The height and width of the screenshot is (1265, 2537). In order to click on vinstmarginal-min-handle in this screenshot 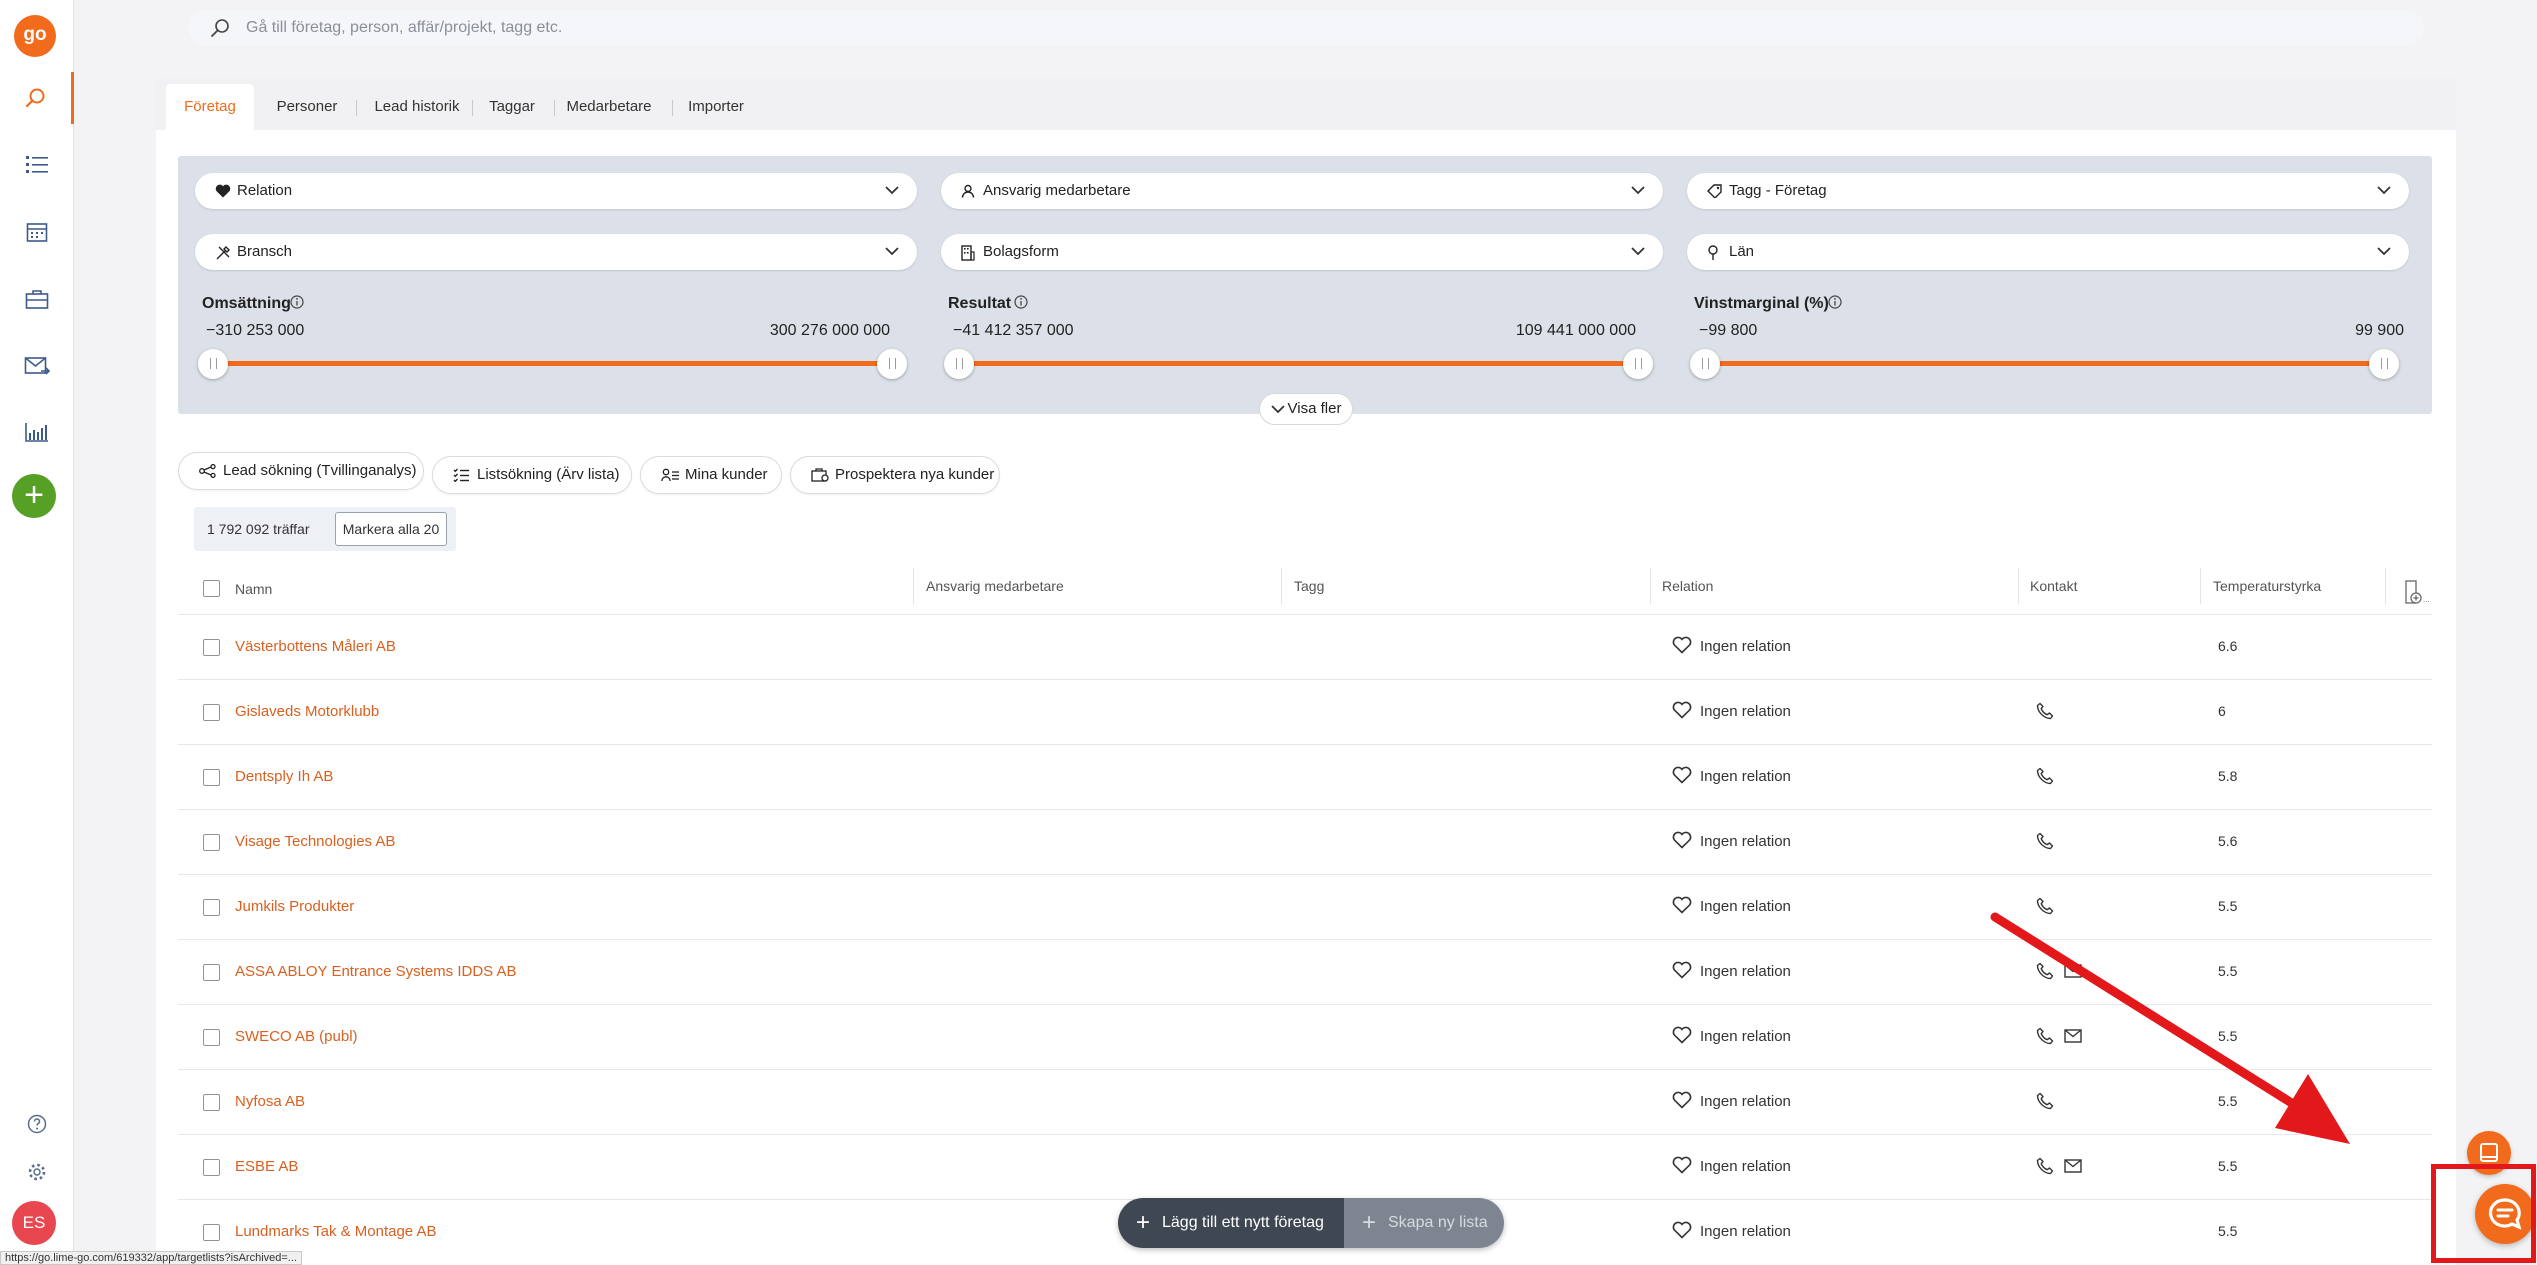, I will do `click(1705, 364)`.